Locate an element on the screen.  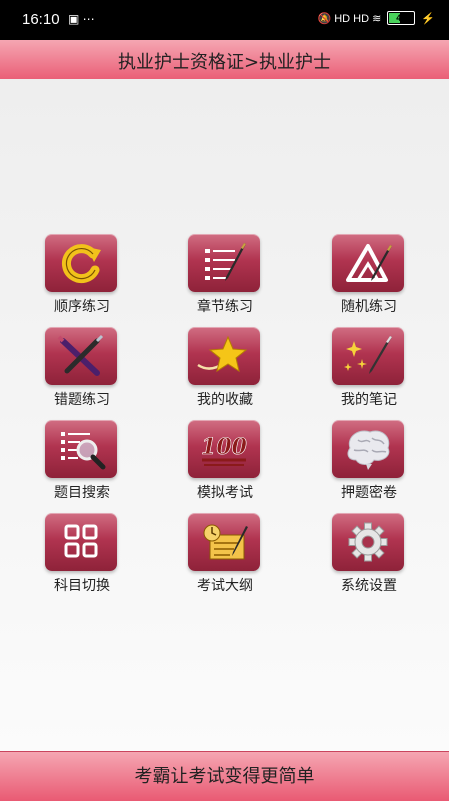
chapter-list-pen-icon is located at coordinates (224, 263).